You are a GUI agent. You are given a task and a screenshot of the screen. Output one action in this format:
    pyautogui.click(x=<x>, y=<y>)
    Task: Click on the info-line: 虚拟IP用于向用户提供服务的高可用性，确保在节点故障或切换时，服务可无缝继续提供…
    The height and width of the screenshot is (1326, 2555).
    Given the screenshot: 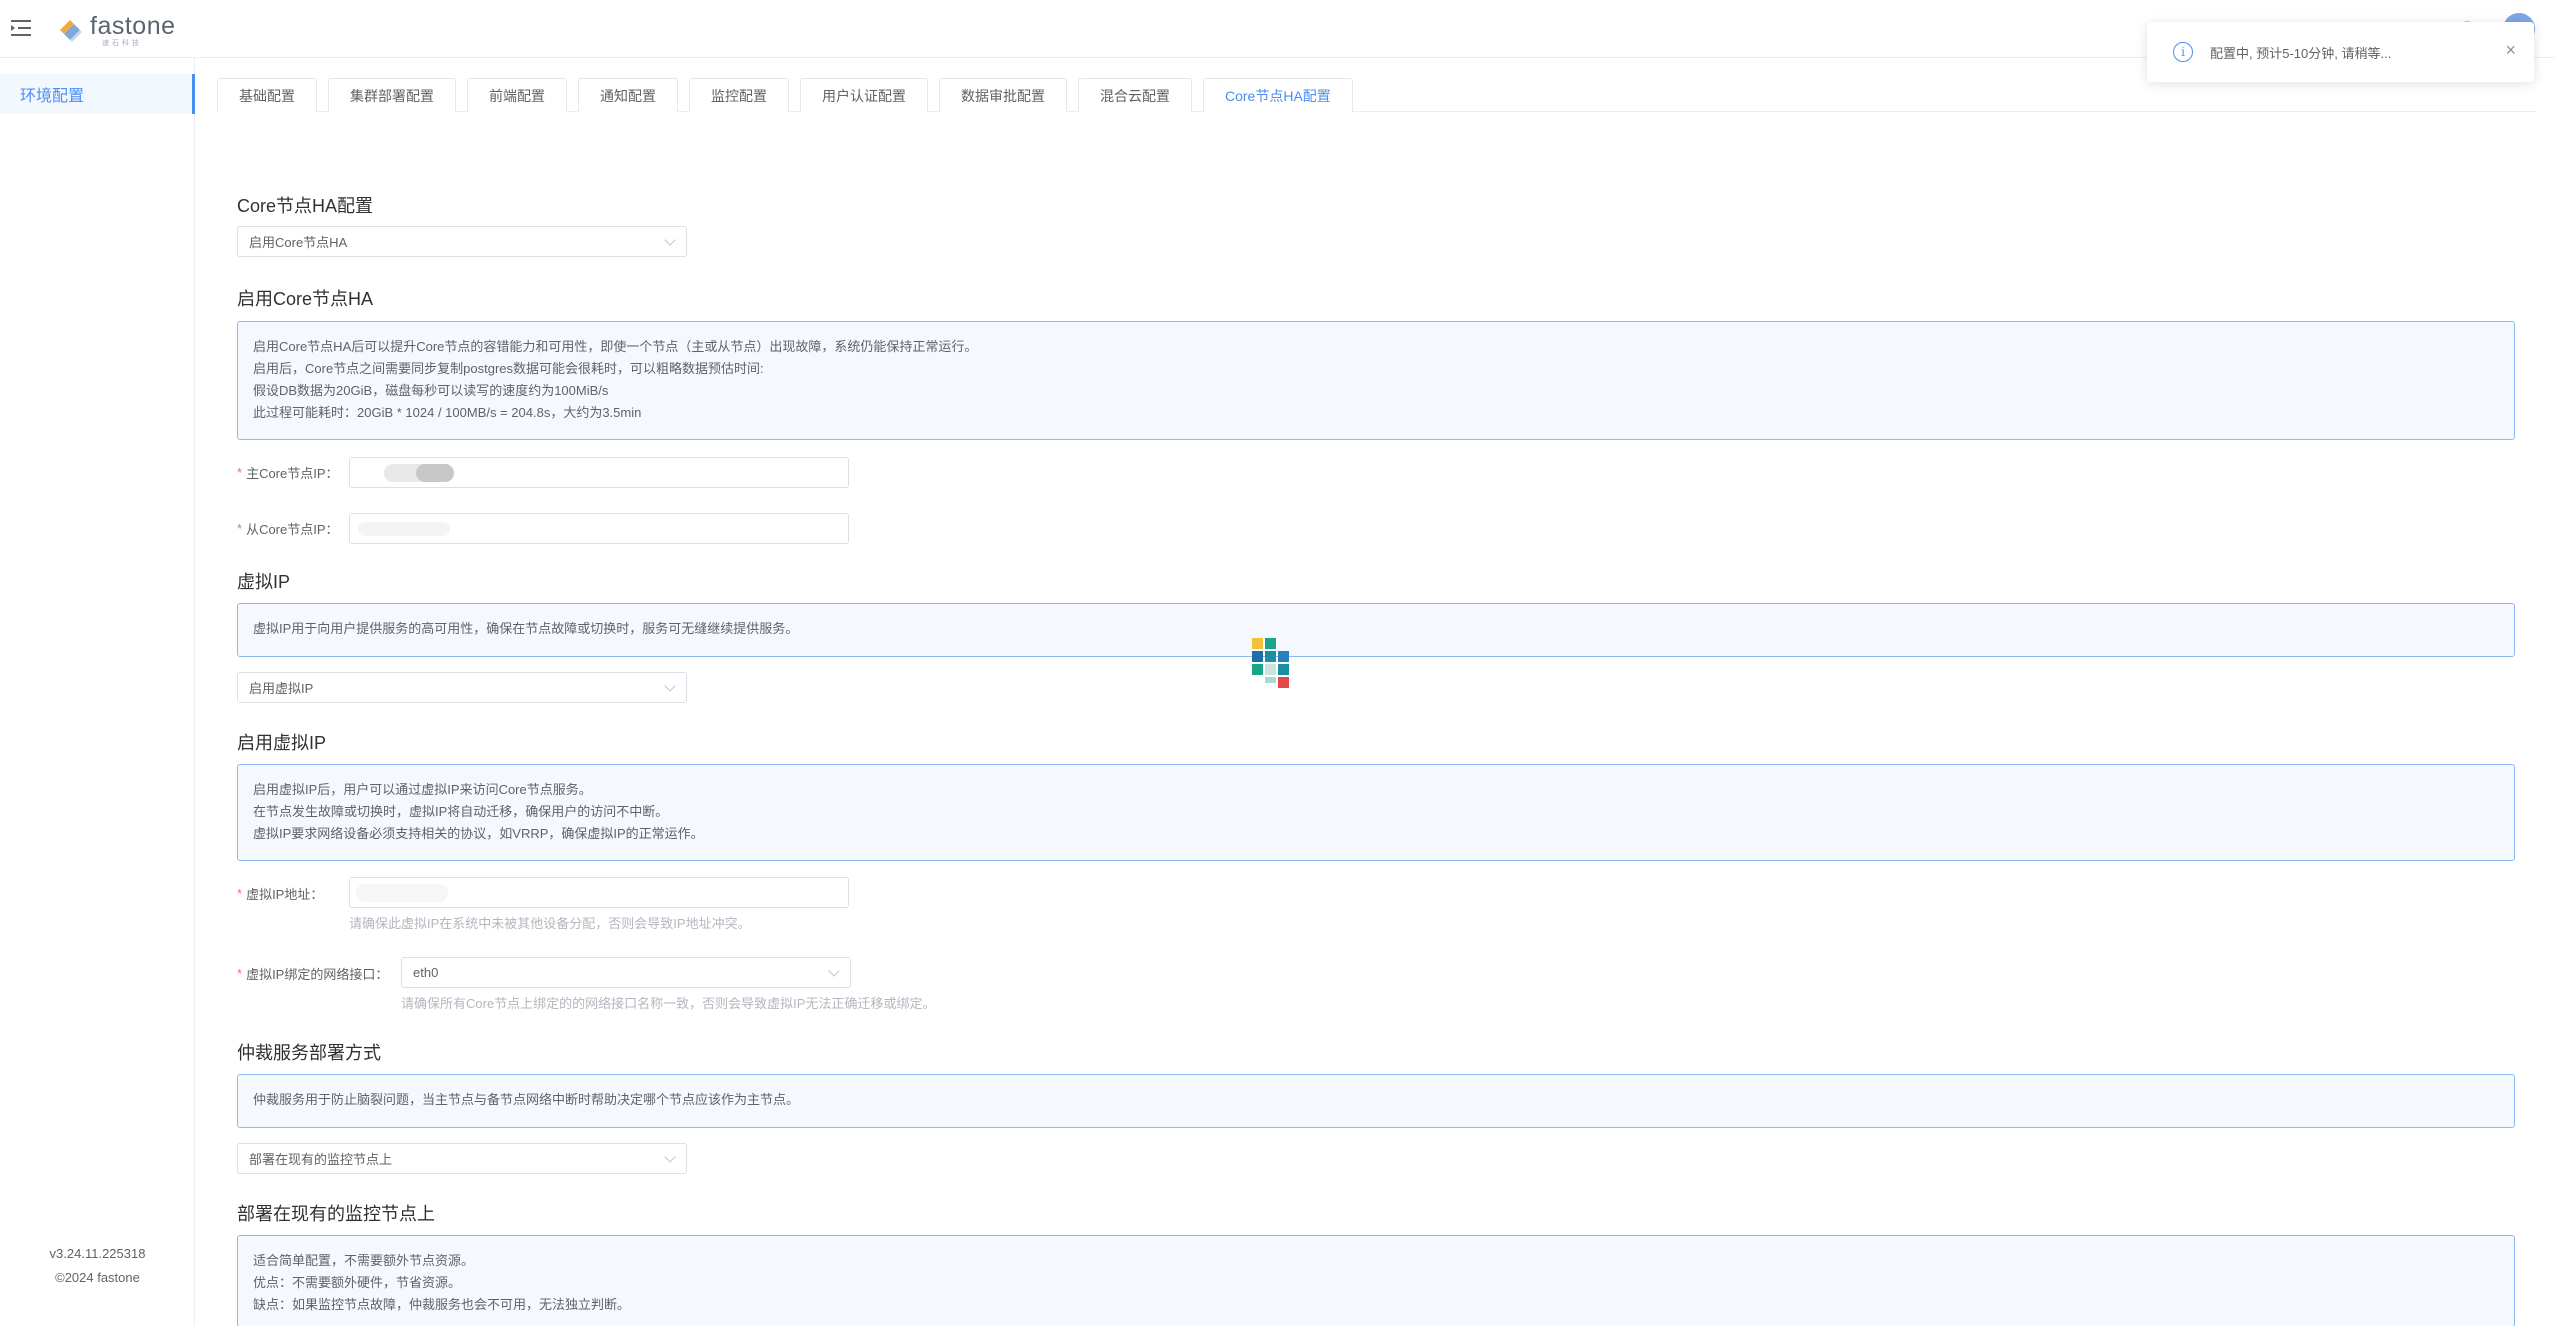 What is the action you would take?
    pyautogui.click(x=526, y=628)
    